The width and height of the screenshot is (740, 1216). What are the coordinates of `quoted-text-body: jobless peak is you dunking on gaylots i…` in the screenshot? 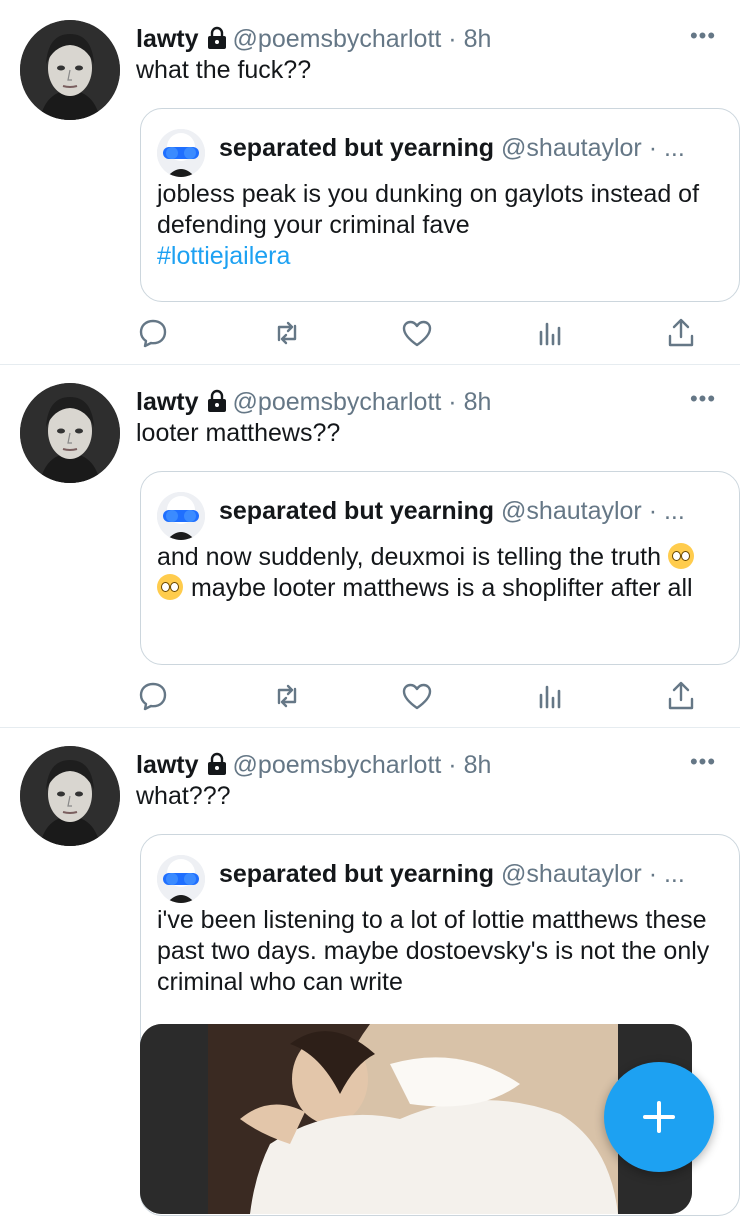 It's located at (428, 209).